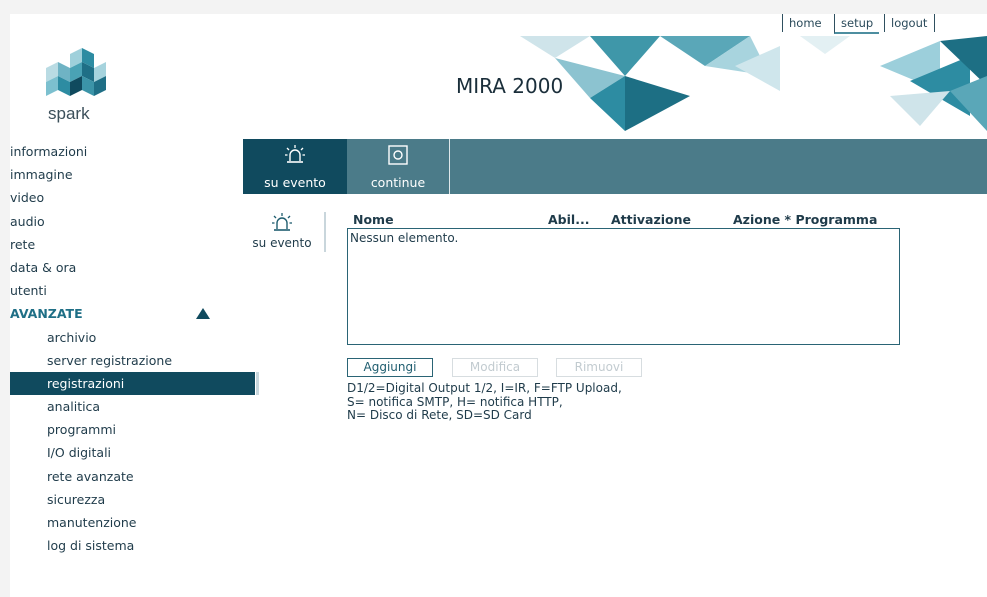 Image resolution: width=987 pixels, height=597 pixels. I want to click on sidebar-section-avanzate: AVANZATE, so click(116, 313).